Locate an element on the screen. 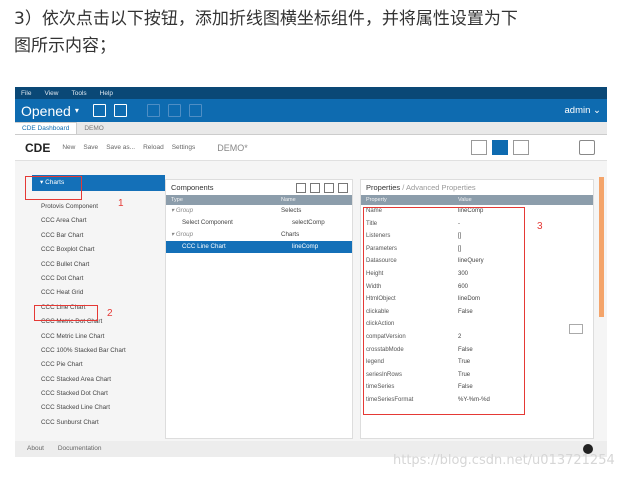 This screenshot has height=481, width=632. instruction-line-1: 3）依次点击以下按钮，添加折线图横坐标组件，并将属性设置为下 is located at coordinates (266, 19).